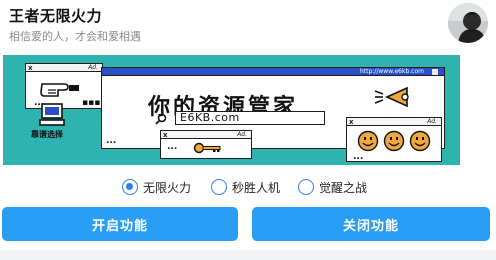 The image size is (496, 260). Describe the element at coordinates (56, 16) in the screenshot. I see `page-title: 王者无限火力` at that location.